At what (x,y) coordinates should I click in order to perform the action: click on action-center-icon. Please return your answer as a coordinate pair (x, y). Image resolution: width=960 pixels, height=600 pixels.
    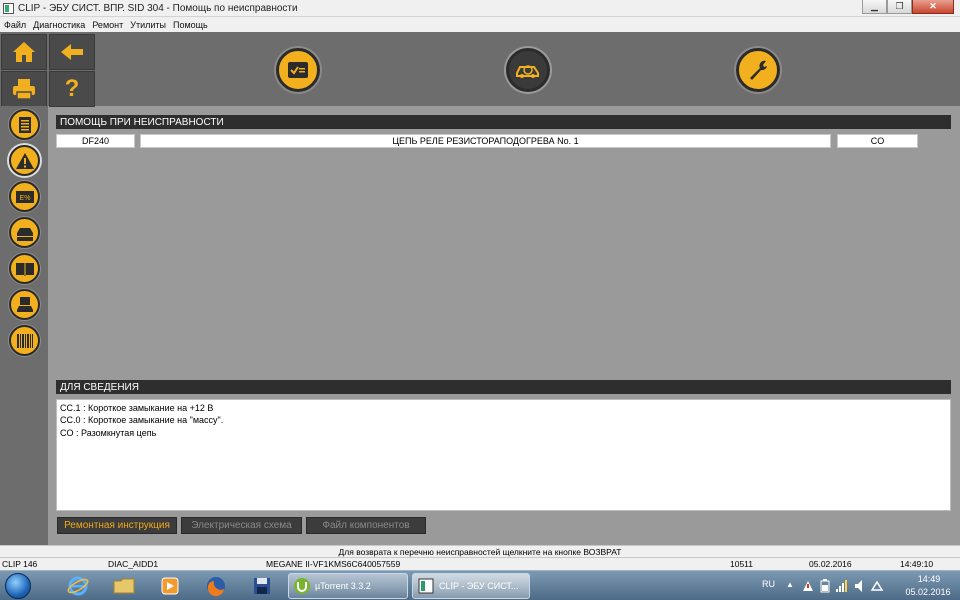
    Looking at the image, I should click on (808, 586).